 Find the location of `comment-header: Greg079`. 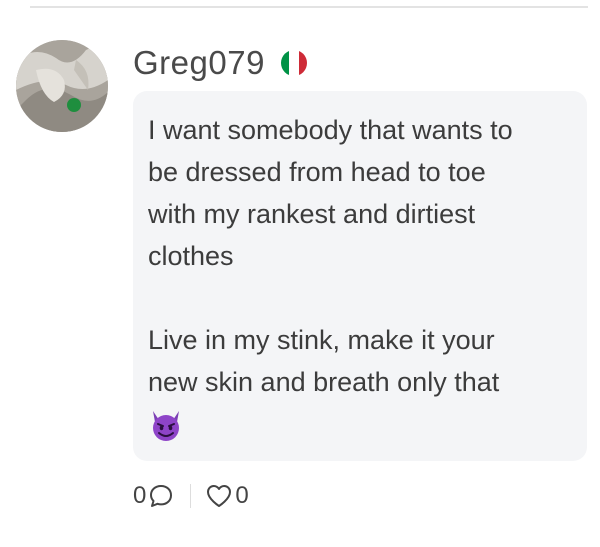

comment-header: Greg079 is located at coordinates (221, 63).